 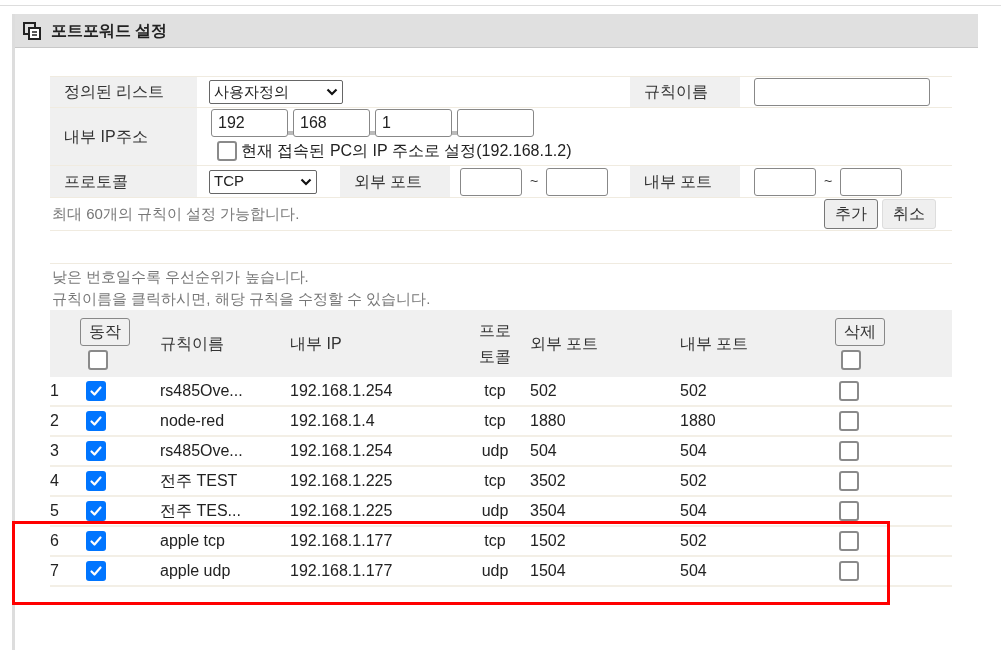 I want to click on field-label: 내부 IP주소, so click(x=123, y=136).